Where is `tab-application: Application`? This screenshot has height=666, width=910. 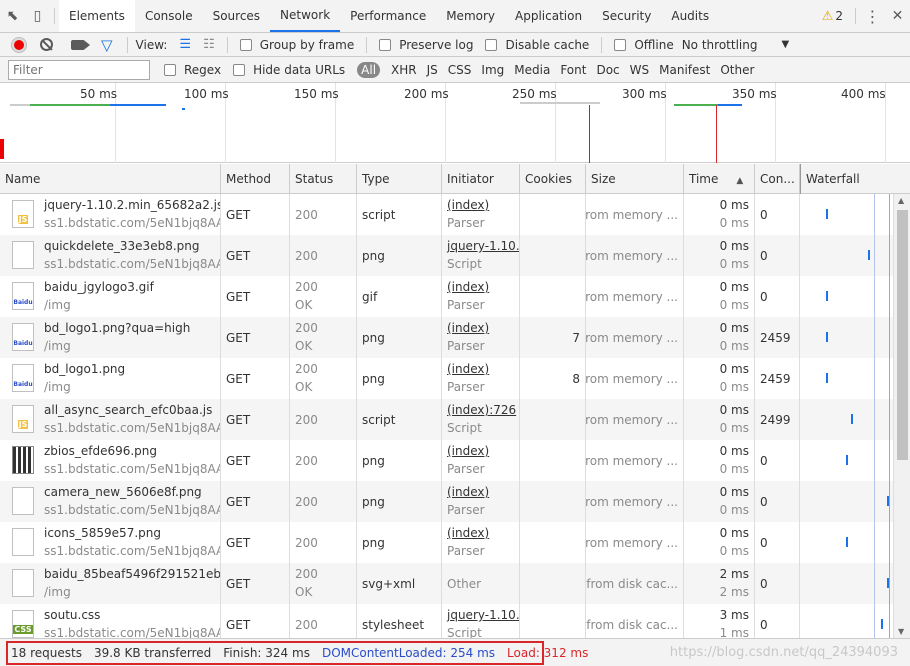 tab-application: Application is located at coordinates (548, 16).